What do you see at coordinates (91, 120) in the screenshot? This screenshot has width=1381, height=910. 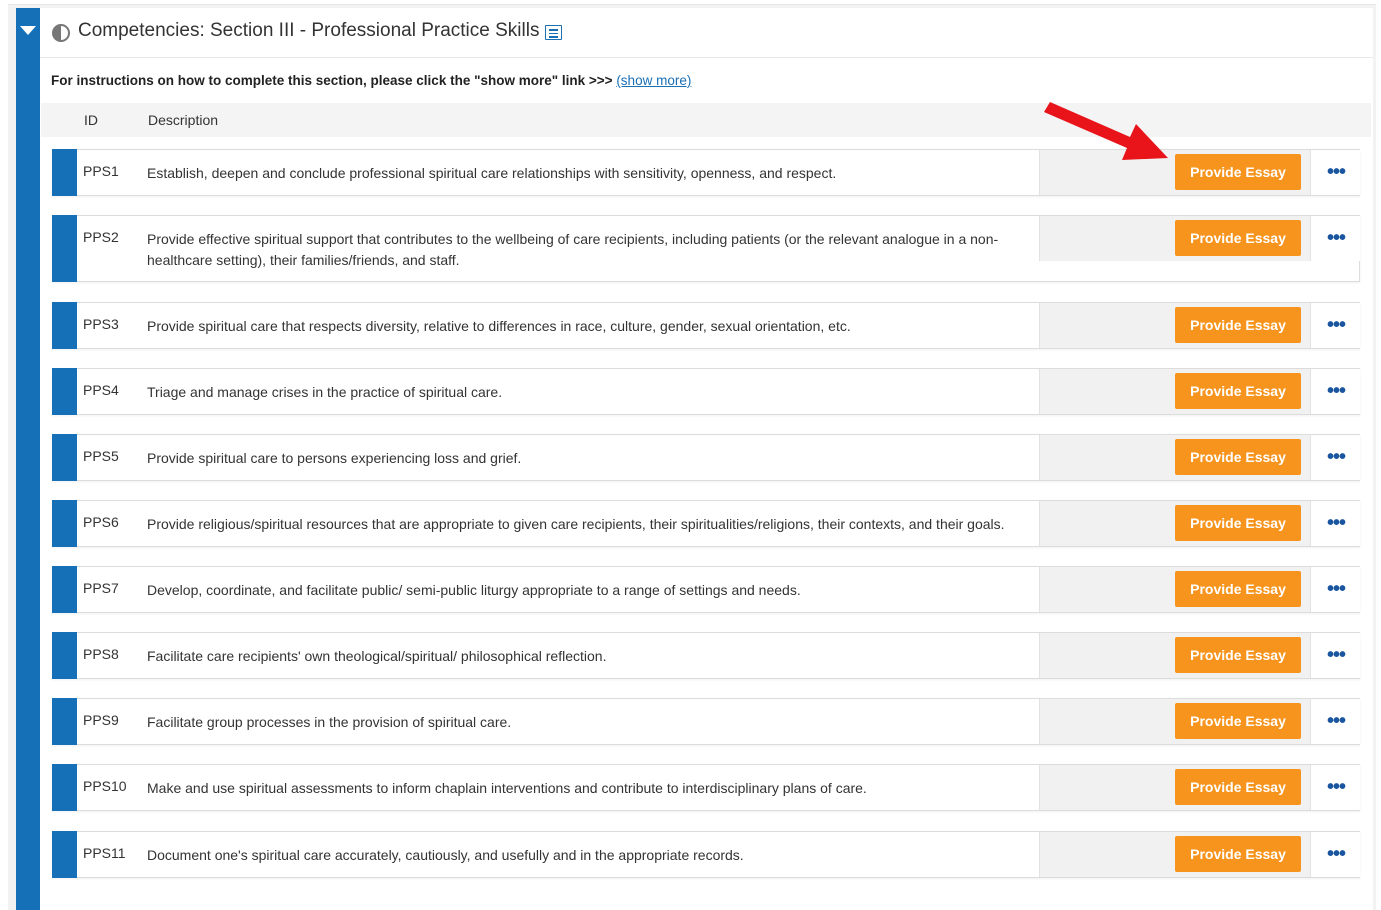 I see `column-header-id: ID` at bounding box center [91, 120].